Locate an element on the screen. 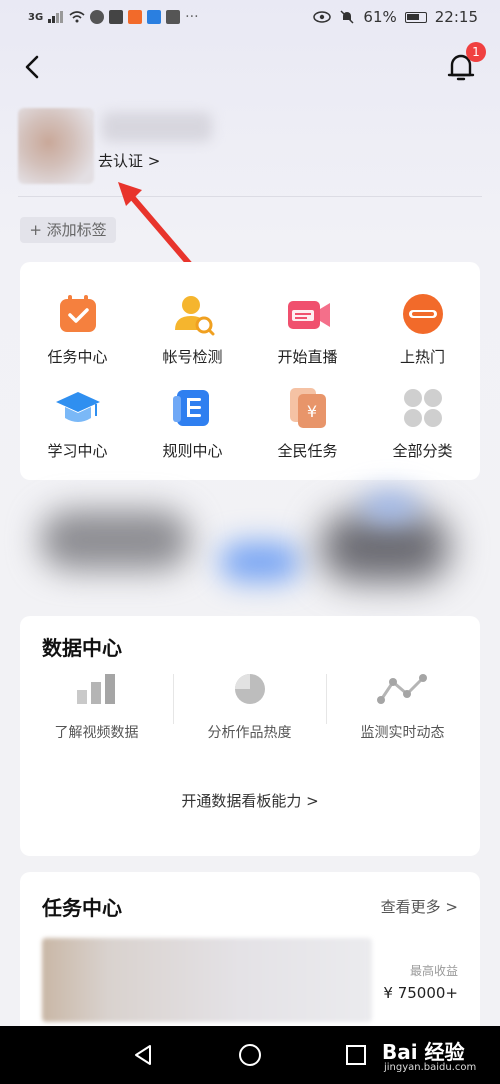 The image size is (500, 1084). task-thumbnail-blurred is located at coordinates (207, 980).